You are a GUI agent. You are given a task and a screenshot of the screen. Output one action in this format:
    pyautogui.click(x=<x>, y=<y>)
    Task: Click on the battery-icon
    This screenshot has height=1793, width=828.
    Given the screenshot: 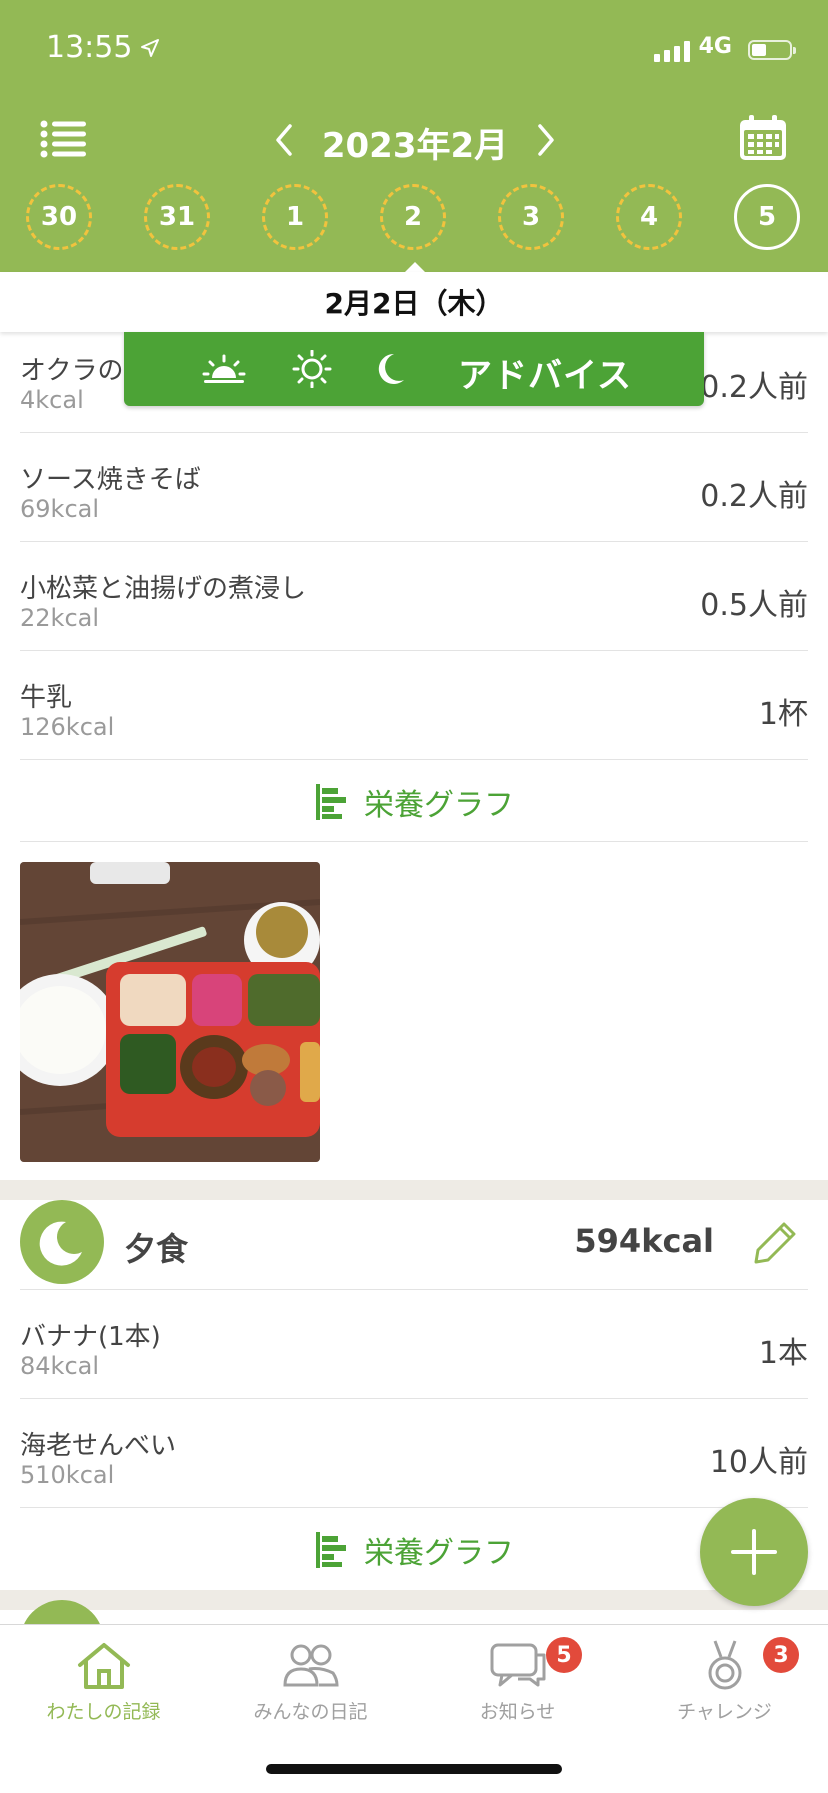 What is the action you would take?
    pyautogui.click(x=772, y=50)
    